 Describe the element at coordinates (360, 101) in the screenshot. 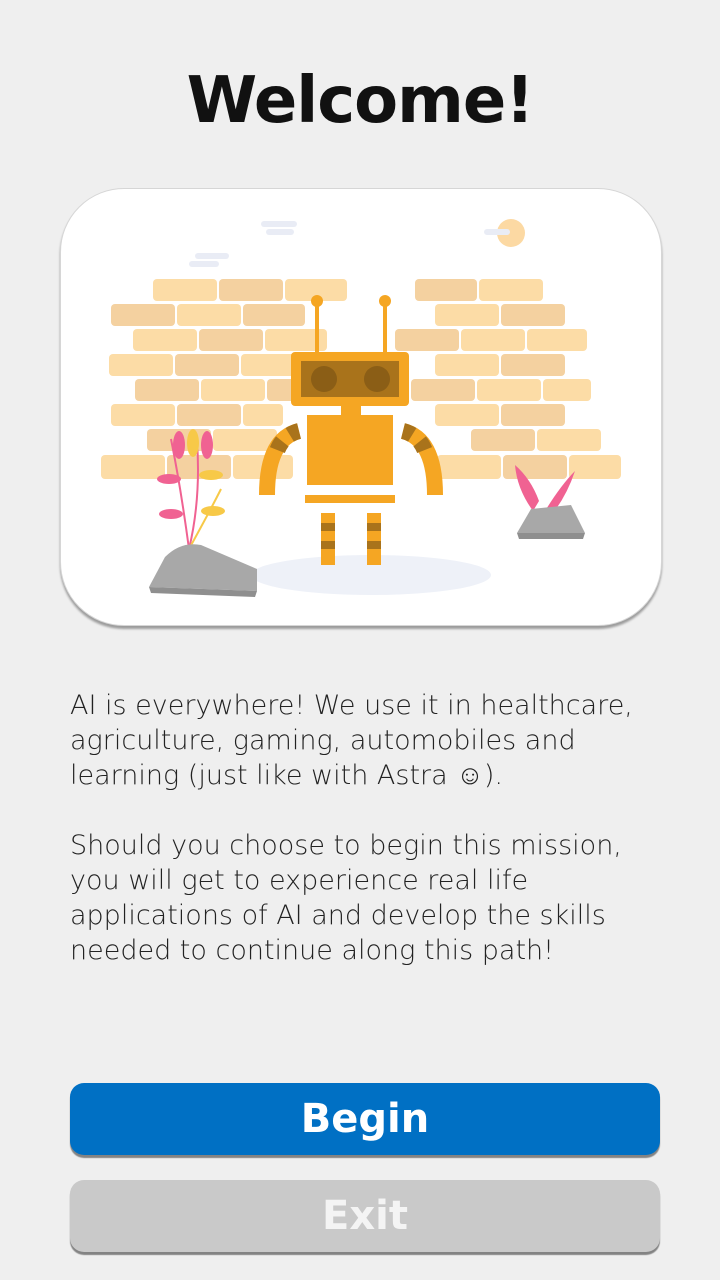

I see `page-title: Welcome!` at that location.